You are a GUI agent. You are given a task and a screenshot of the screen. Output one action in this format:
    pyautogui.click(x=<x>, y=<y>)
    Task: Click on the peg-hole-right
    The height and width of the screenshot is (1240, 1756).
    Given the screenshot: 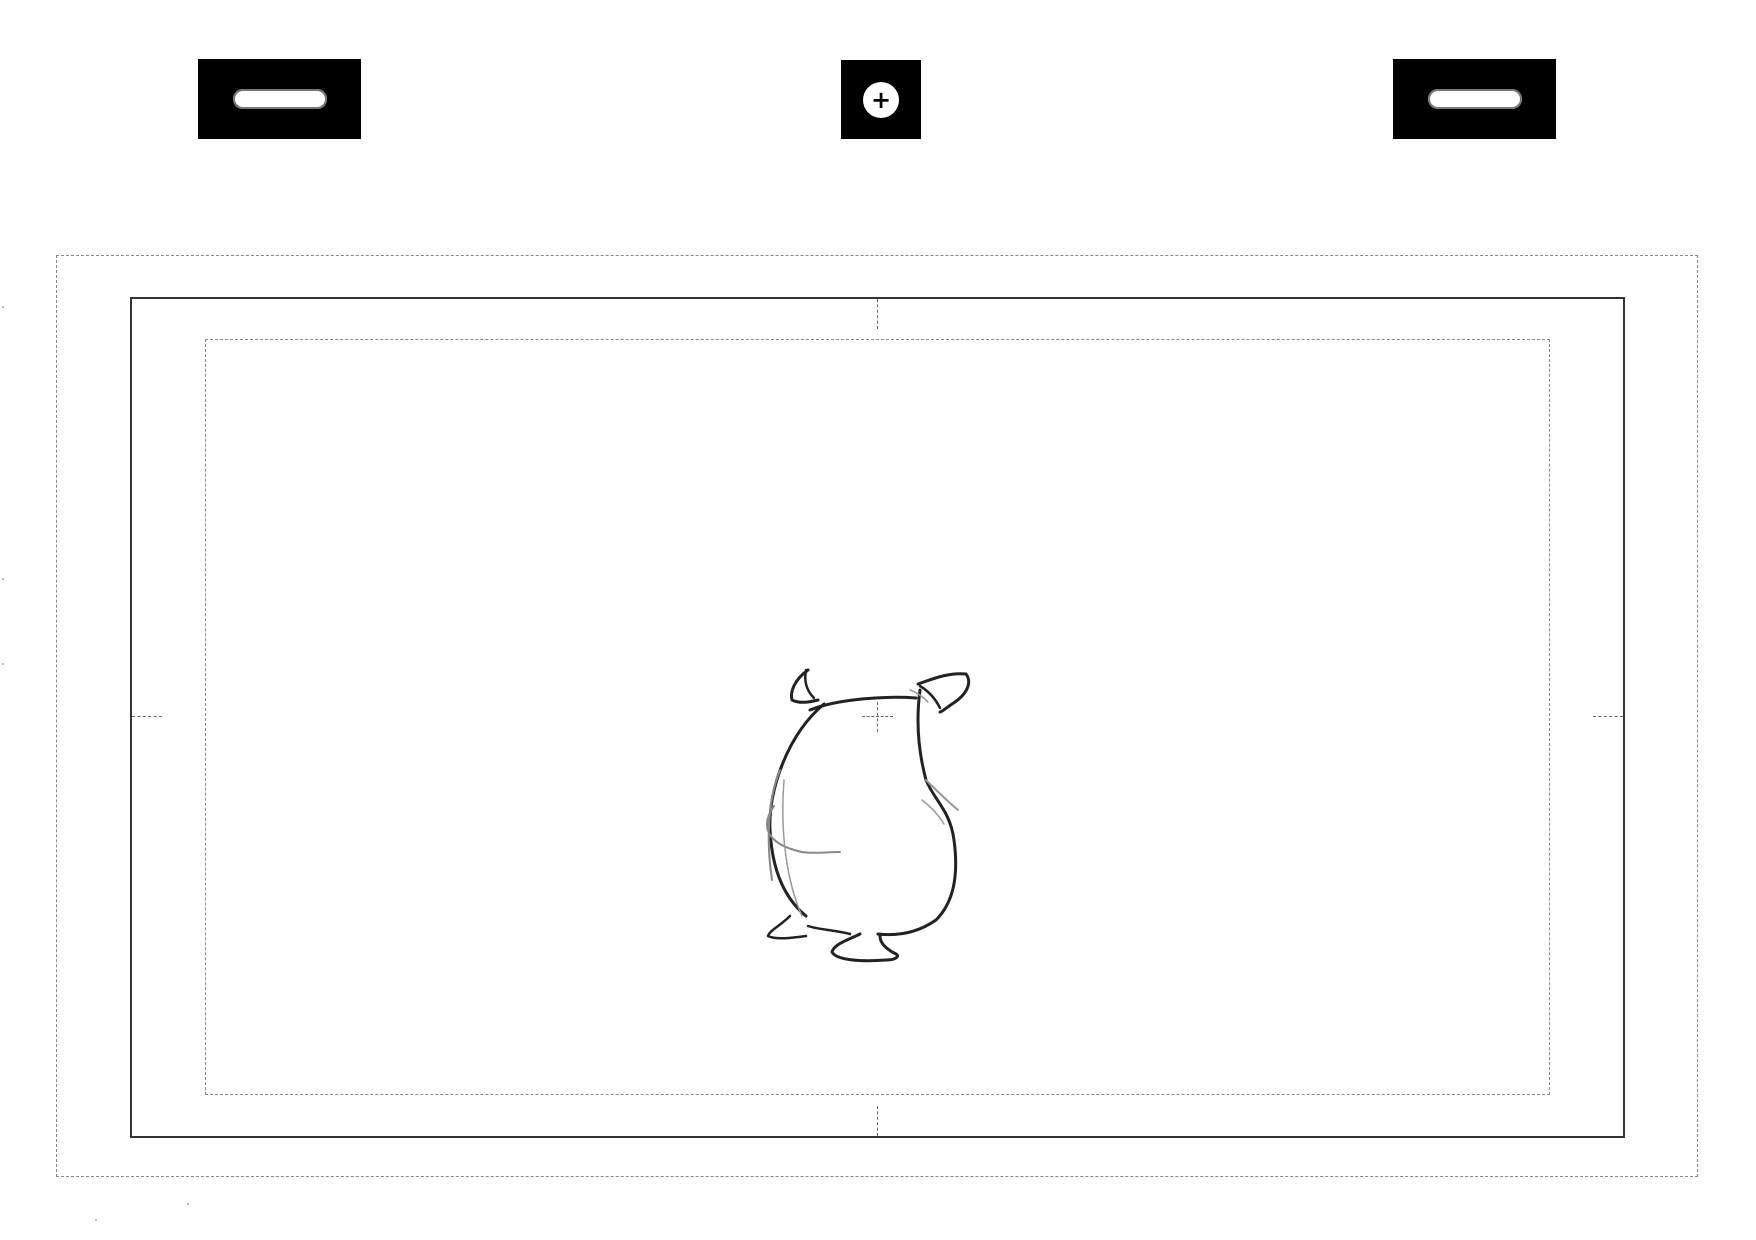 What is the action you would take?
    pyautogui.click(x=1474, y=99)
    